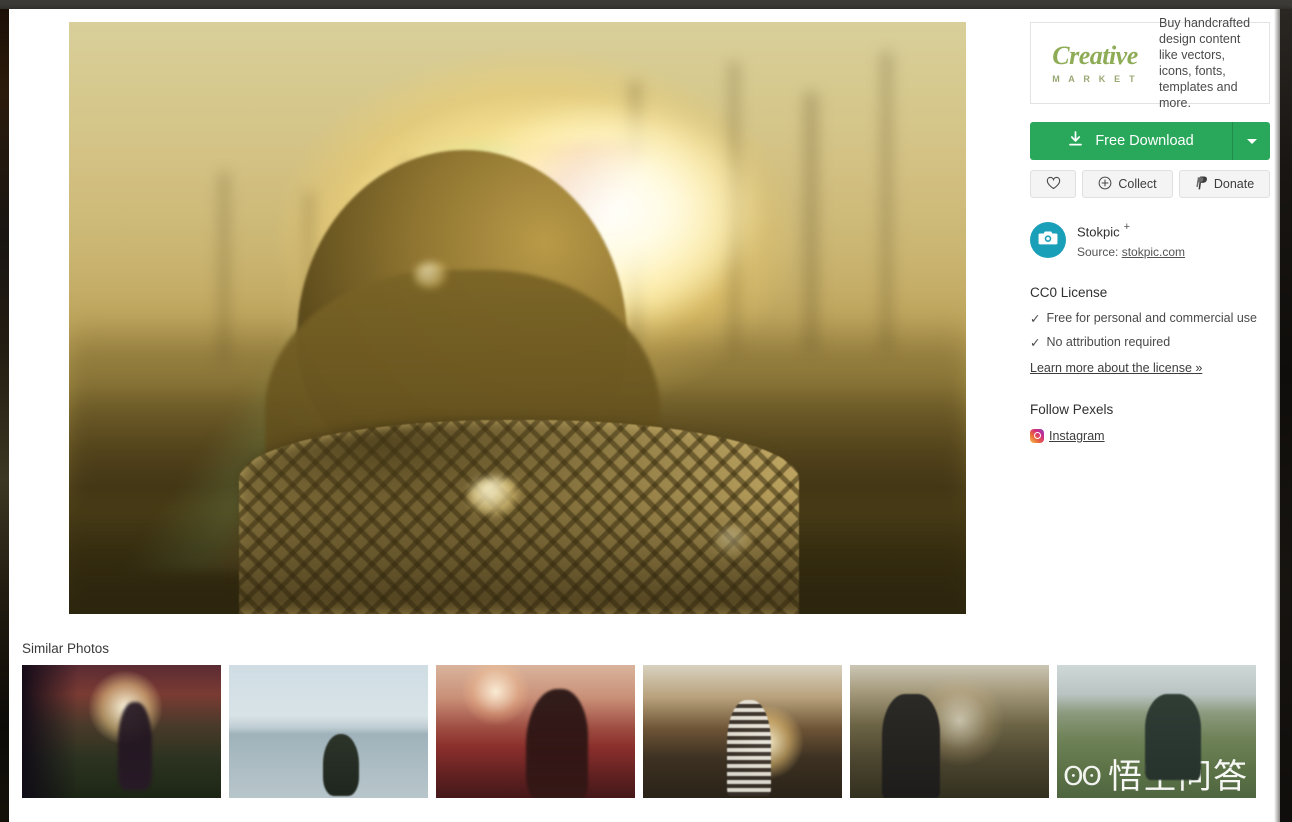  I want to click on instagram-icon, so click(1037, 435).